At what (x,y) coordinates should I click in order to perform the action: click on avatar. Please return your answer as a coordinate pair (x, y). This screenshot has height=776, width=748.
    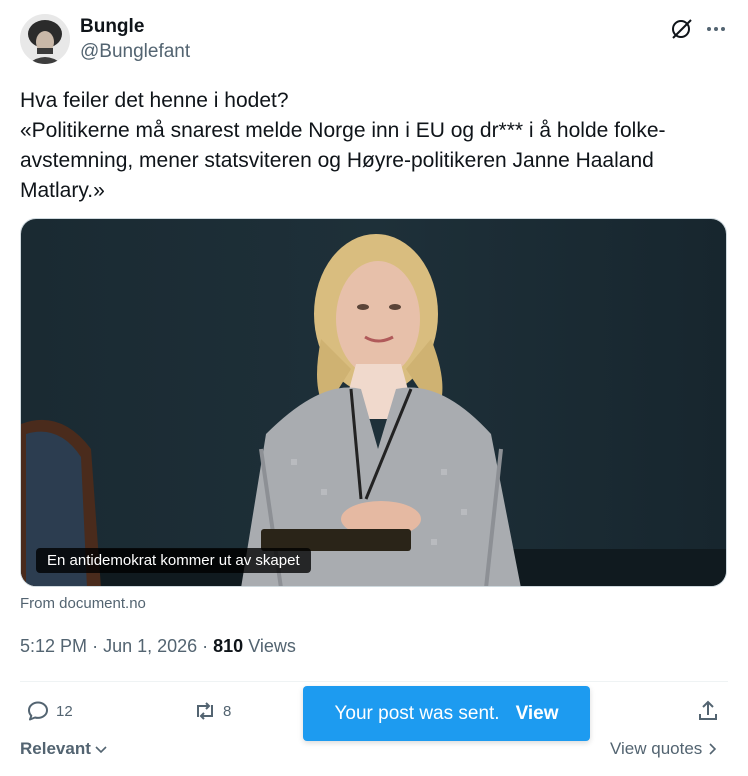
    Looking at the image, I should click on (45, 39).